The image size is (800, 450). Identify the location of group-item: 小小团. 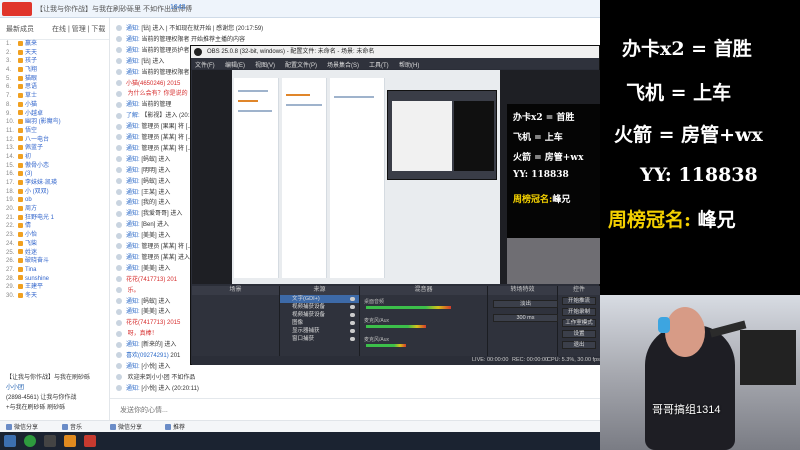
(54, 388).